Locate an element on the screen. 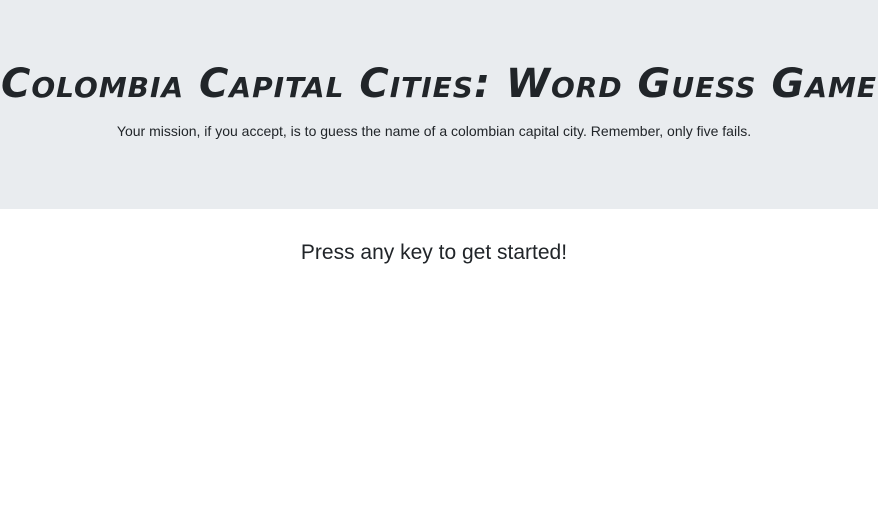 This screenshot has width=880, height=521. game-title: Colombia Capital Cities: Word Guess Game is located at coordinates (439, 84).